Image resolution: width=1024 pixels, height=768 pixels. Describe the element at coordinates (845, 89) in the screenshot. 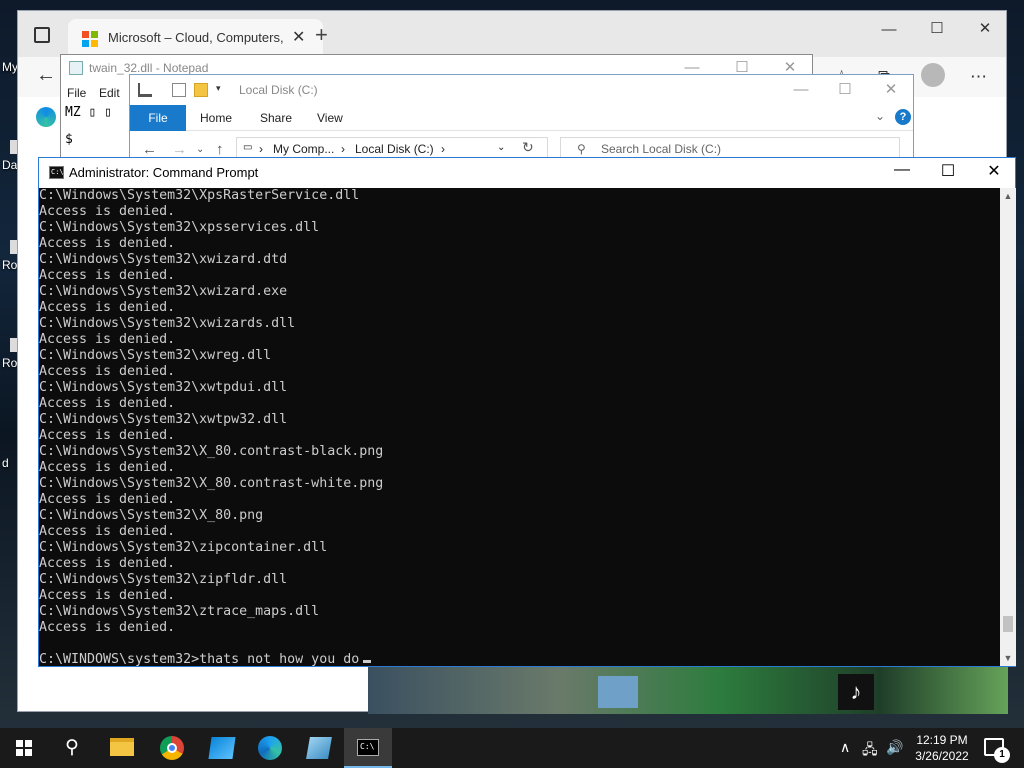

I see `explorer-maximize-button: ☐` at that location.